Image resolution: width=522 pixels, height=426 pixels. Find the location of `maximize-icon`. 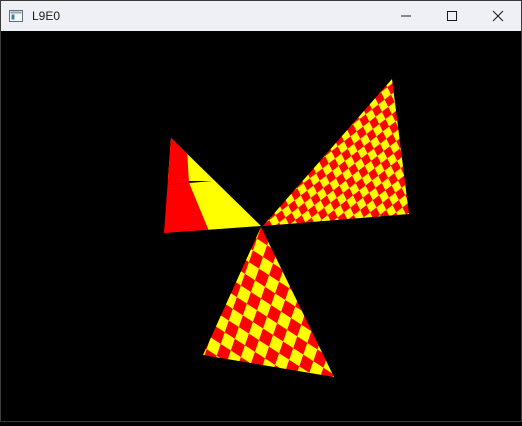

maximize-icon is located at coordinates (452, 16).